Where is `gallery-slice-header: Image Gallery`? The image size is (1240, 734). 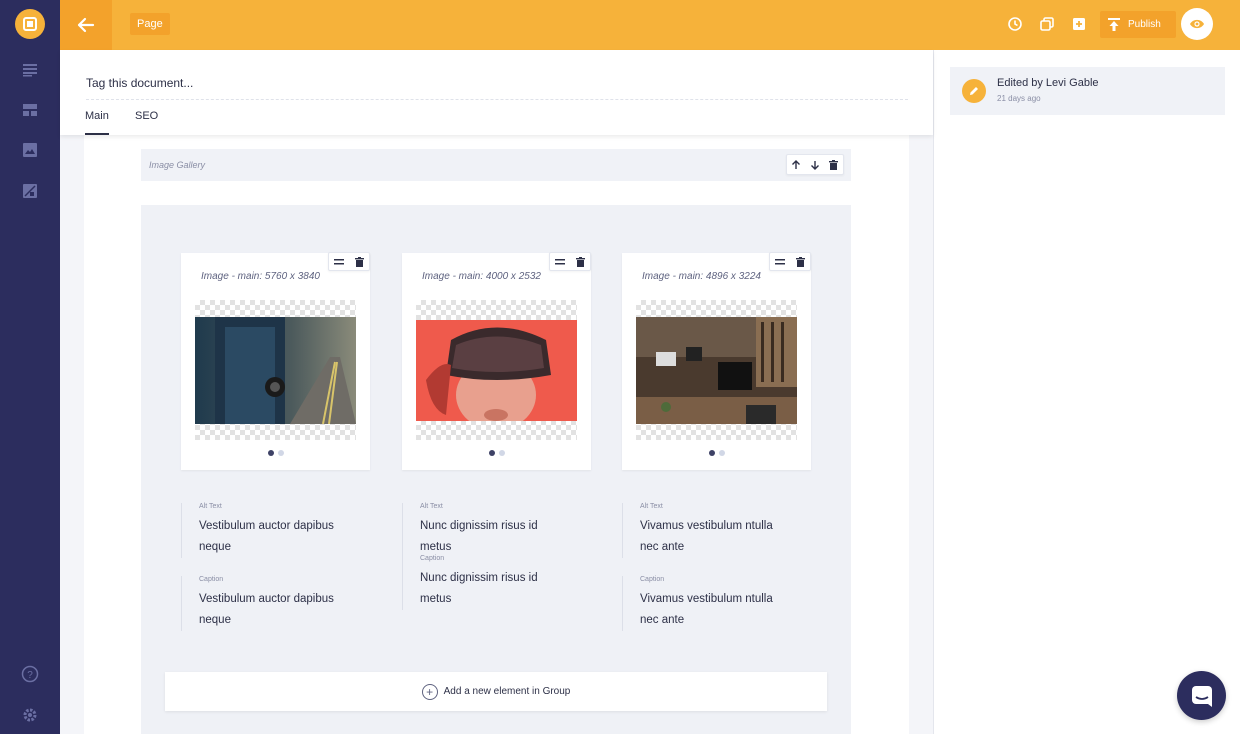 gallery-slice-header: Image Gallery is located at coordinates (496, 165).